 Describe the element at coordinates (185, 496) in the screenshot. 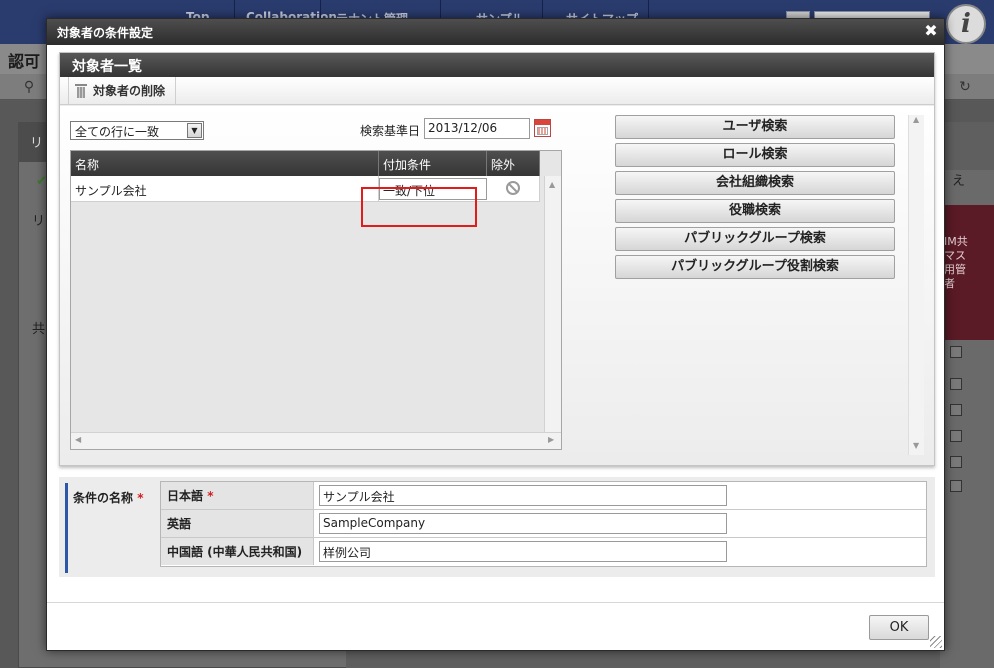

I see `lang-label-text: 日本語` at that location.